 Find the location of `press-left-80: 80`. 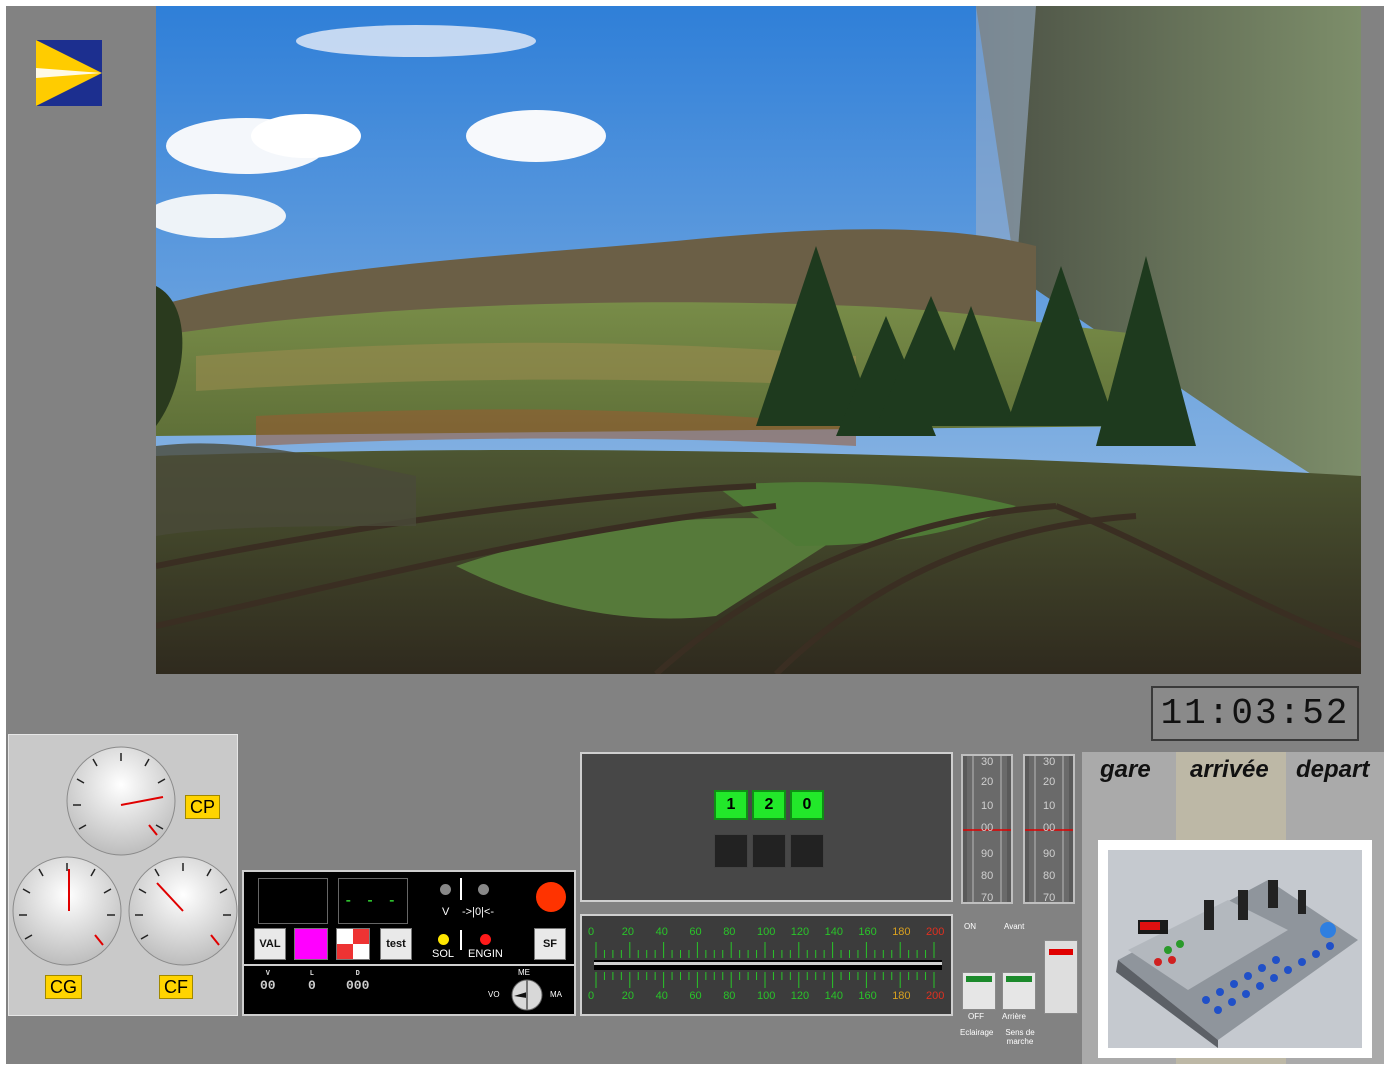

press-left-80: 80 is located at coordinates (987, 876).